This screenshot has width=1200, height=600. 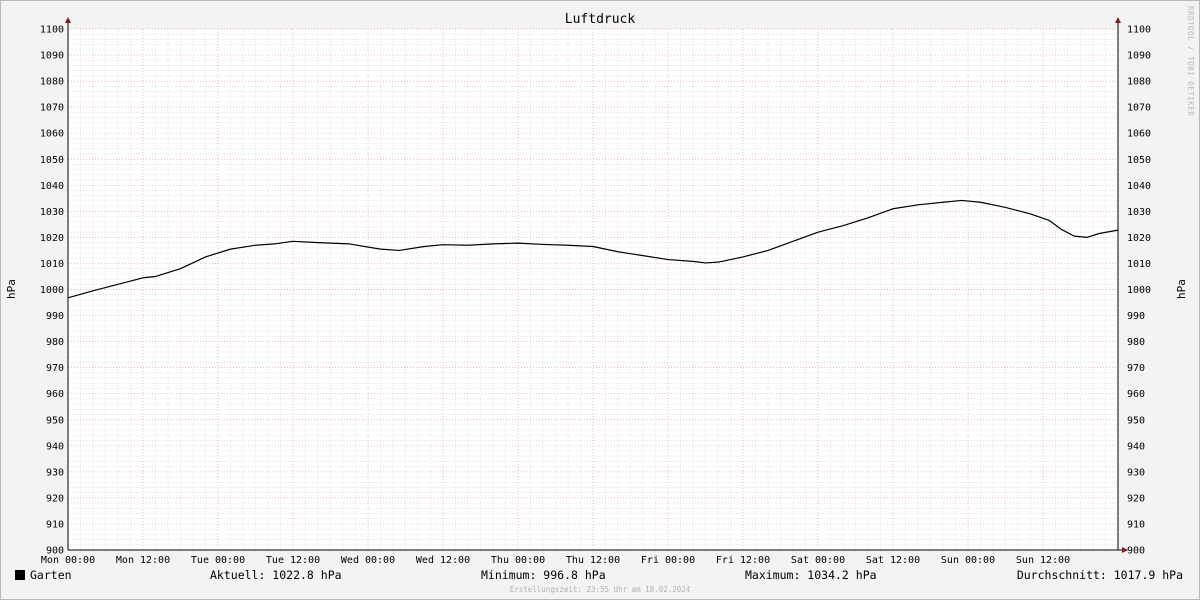 I want to click on y-tick-label-left: 1020, so click(x=52, y=238).